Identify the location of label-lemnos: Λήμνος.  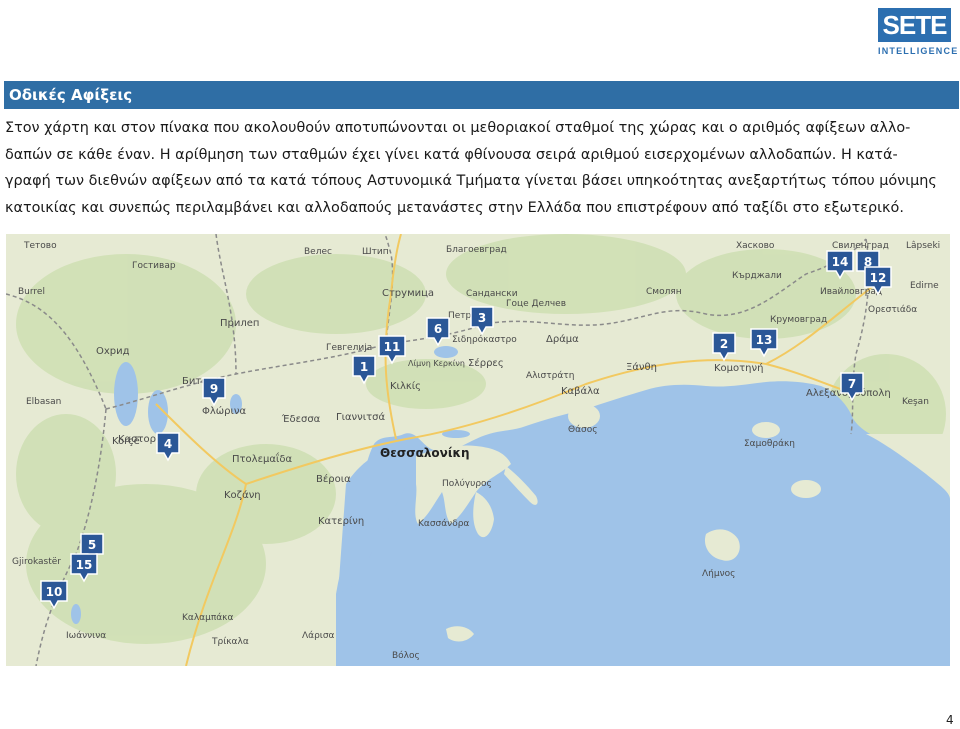
(718, 574).